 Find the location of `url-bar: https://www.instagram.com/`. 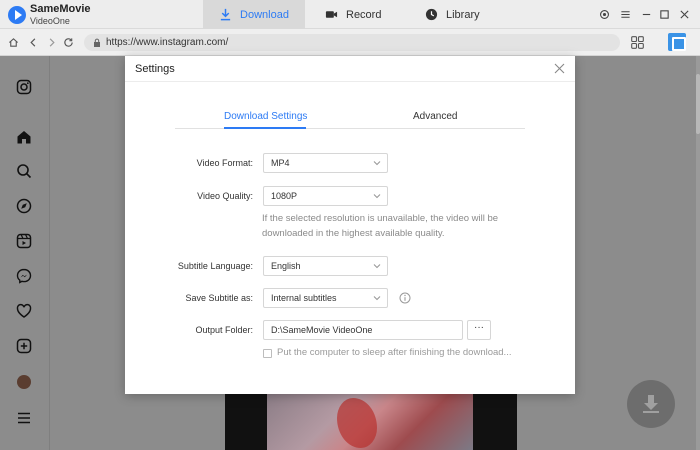

url-bar: https://www.instagram.com/ is located at coordinates (352, 42).